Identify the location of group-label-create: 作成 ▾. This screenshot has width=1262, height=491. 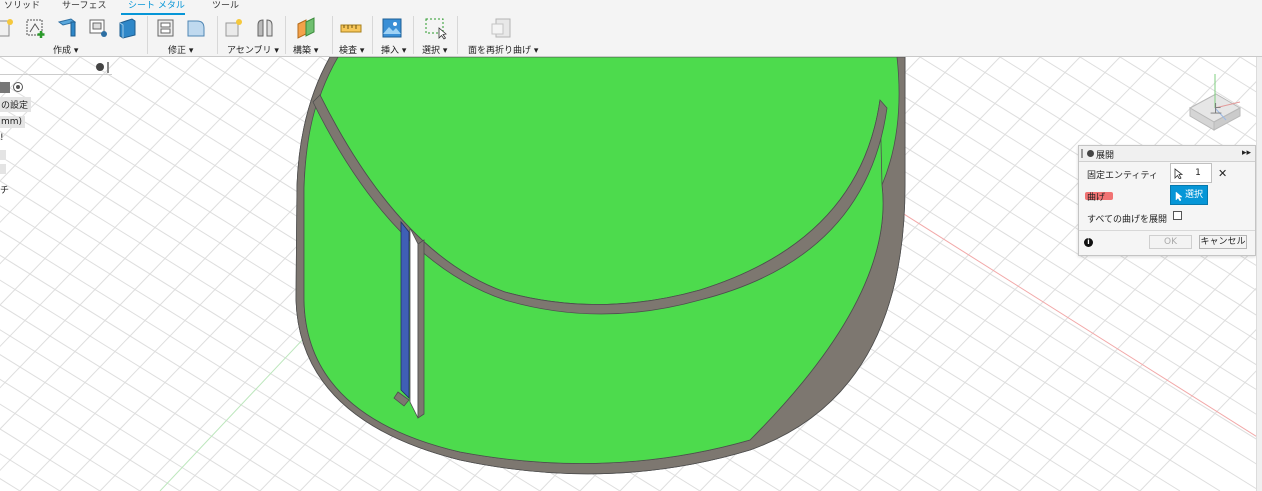
(65, 49).